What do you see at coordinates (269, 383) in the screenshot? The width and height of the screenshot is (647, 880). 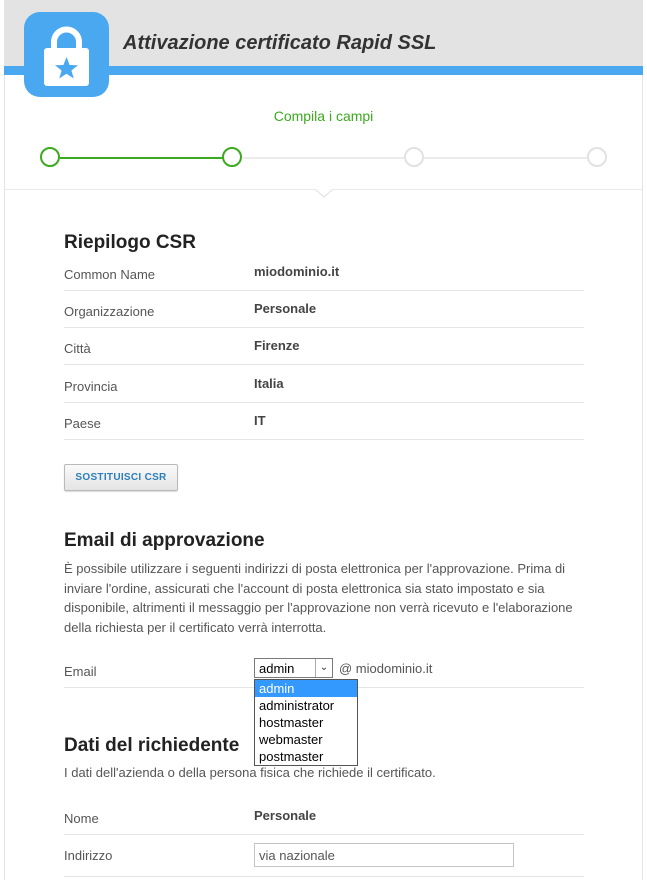 I see `csr-row-value: Italia` at bounding box center [269, 383].